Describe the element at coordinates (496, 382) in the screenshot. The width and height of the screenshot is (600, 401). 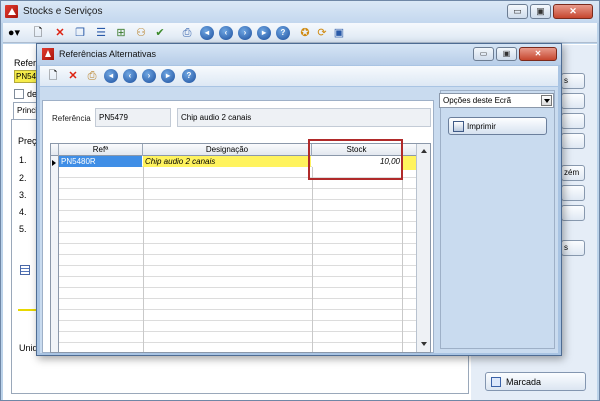
I see `marcada-icon` at that location.